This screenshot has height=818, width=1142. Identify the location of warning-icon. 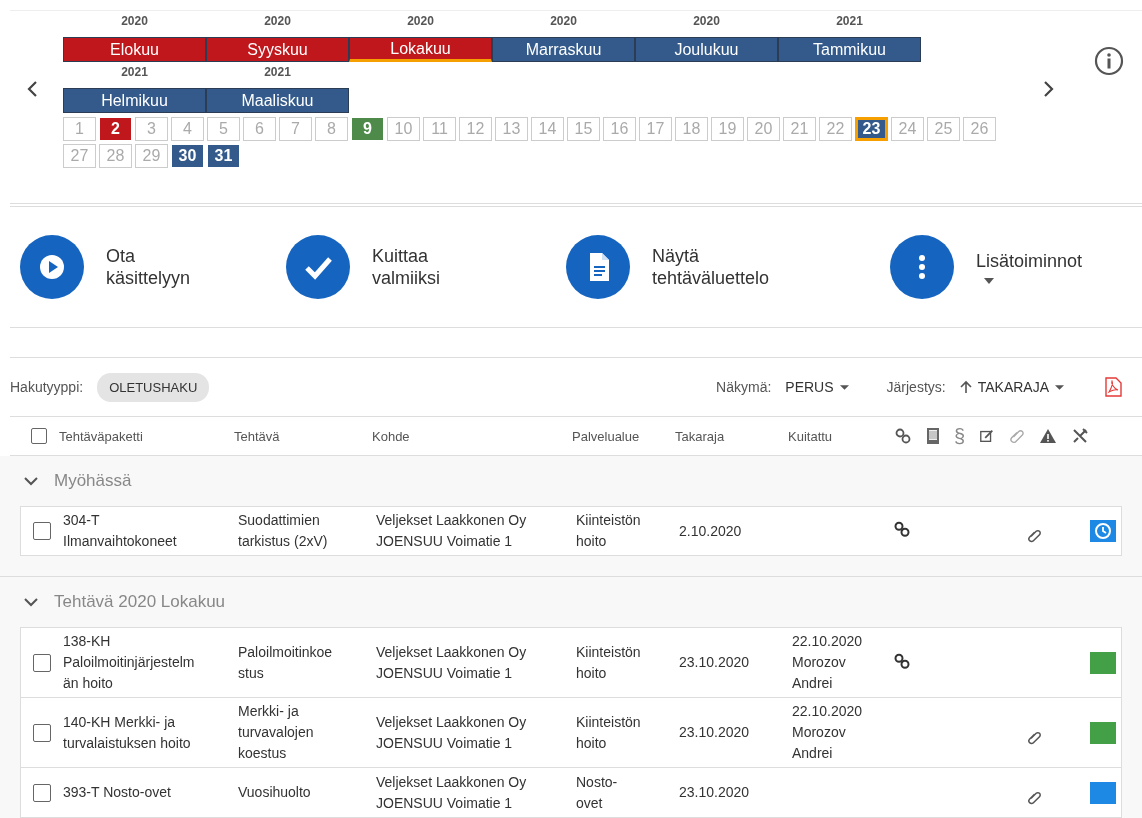
(1048, 436).